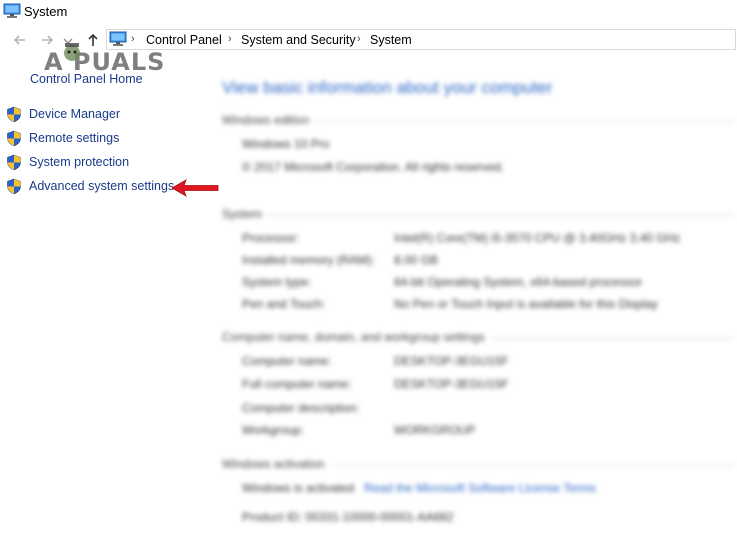 The image size is (737, 559). Describe the element at coordinates (416, 260) in the screenshot. I see `info-value: 8.00 GB` at that location.